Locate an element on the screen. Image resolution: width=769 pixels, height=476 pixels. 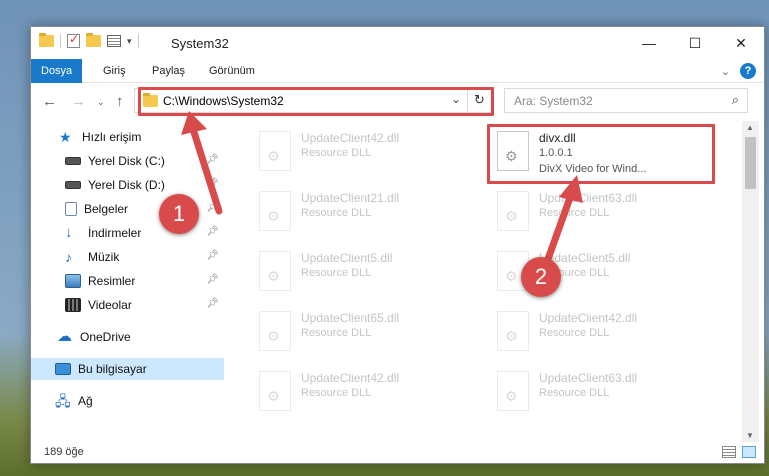
documents-icon is located at coordinates (71, 209).